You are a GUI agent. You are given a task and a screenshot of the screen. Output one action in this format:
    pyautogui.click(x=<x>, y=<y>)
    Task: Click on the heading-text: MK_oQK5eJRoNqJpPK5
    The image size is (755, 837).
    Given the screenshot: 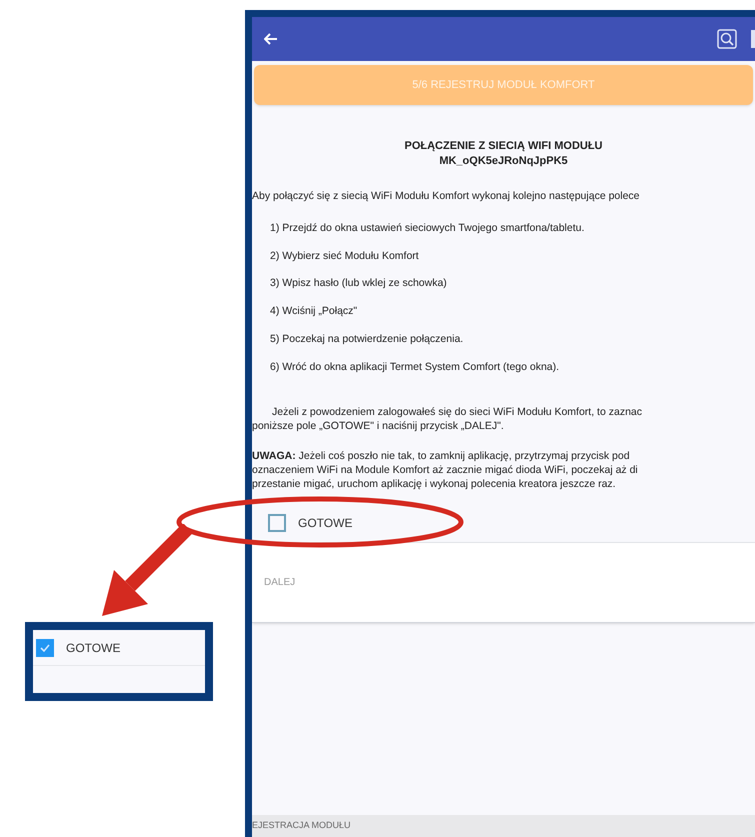 What is the action you would take?
    pyautogui.click(x=503, y=161)
    